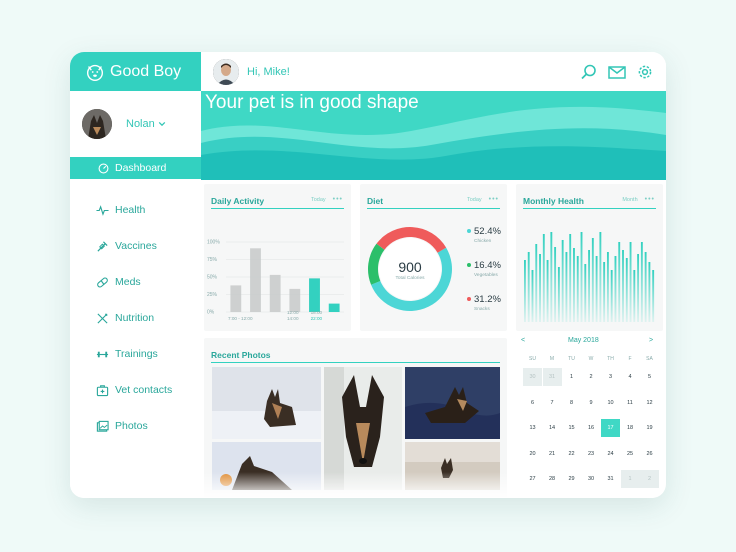 The height and width of the screenshot is (552, 736). I want to click on calendar-day: 6, so click(532, 403).